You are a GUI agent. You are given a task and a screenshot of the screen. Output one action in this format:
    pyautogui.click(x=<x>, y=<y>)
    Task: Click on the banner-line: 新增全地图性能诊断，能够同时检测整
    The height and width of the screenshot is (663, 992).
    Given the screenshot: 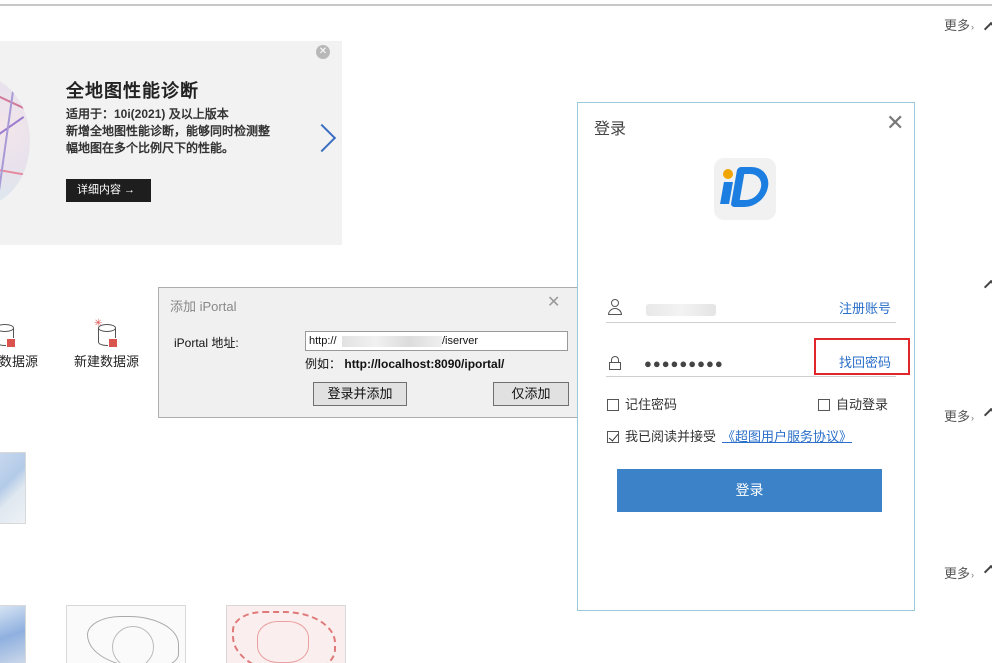 What is the action you would take?
    pyautogui.click(x=168, y=131)
    